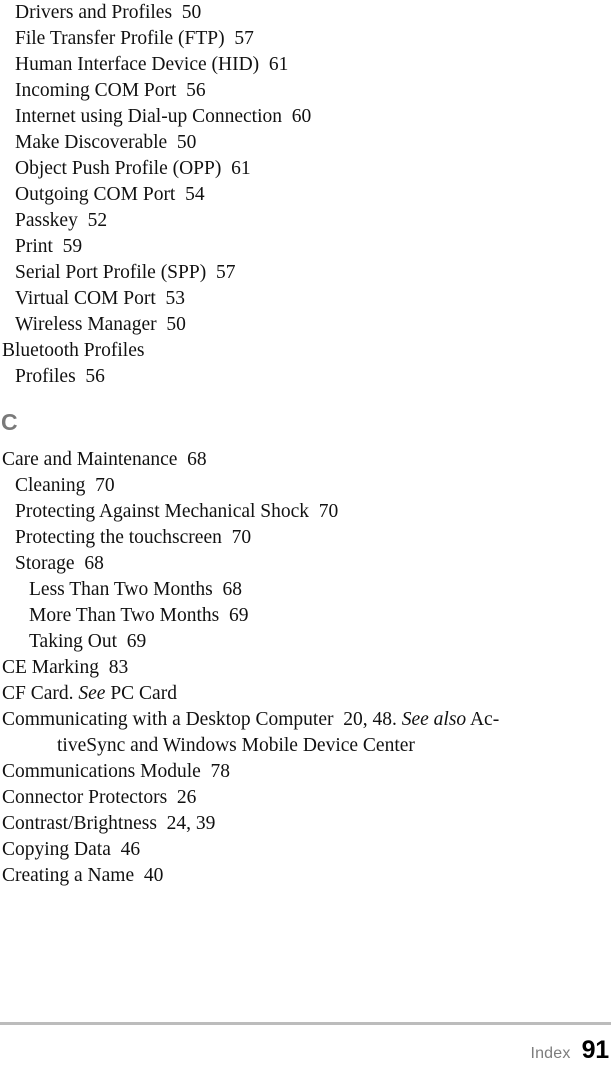 The image size is (611, 1068). What do you see at coordinates (125, 272) in the screenshot?
I see `index-entry: Serial Port Profile (SPP) 57` at bounding box center [125, 272].